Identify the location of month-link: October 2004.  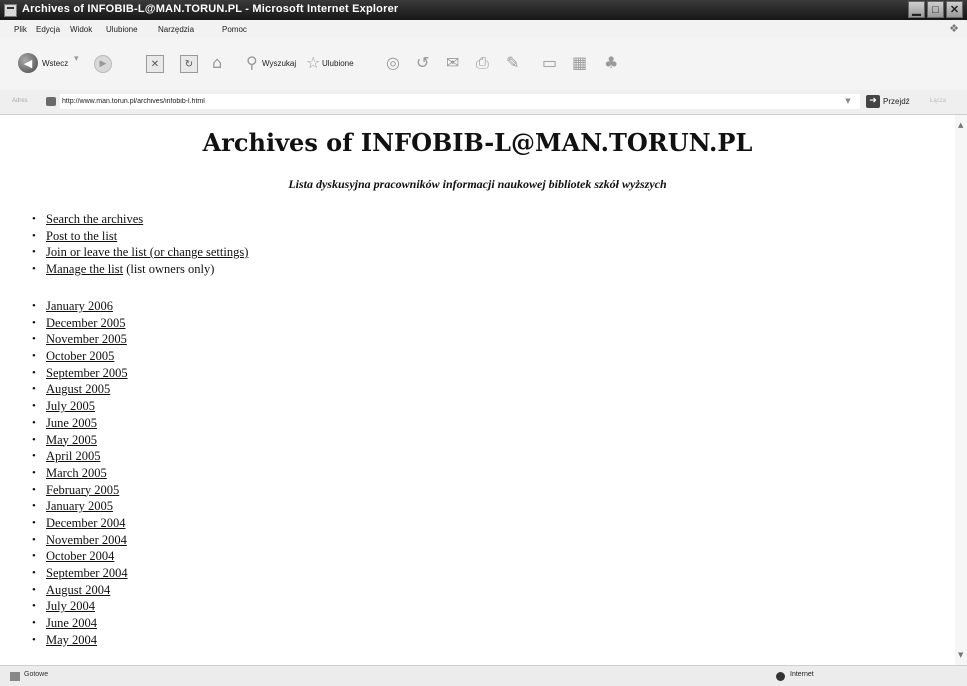
(80, 556).